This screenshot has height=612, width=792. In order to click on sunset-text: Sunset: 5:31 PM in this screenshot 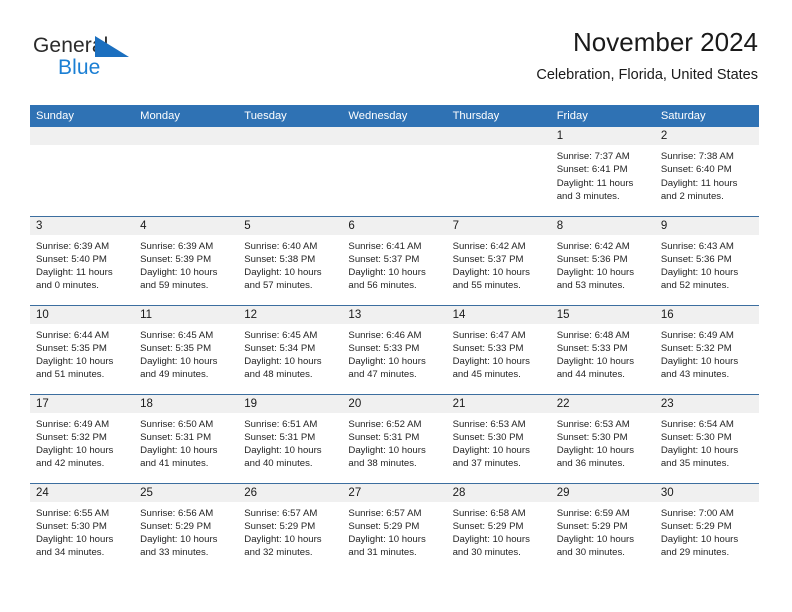, I will do `click(384, 437)`.